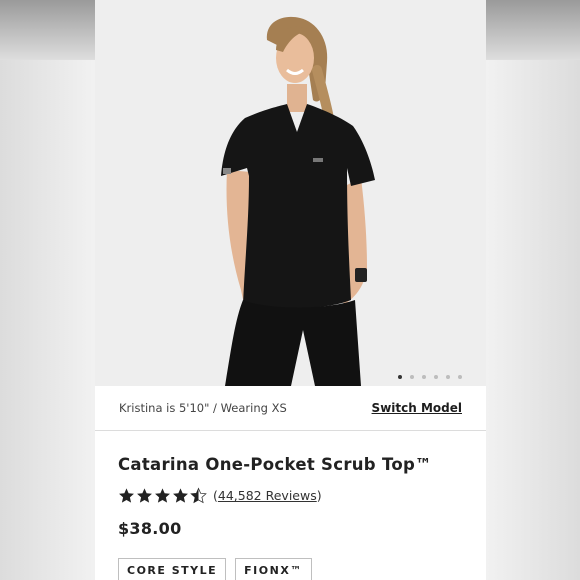 This screenshot has height=580, width=580. I want to click on half-star-icon, so click(198, 495).